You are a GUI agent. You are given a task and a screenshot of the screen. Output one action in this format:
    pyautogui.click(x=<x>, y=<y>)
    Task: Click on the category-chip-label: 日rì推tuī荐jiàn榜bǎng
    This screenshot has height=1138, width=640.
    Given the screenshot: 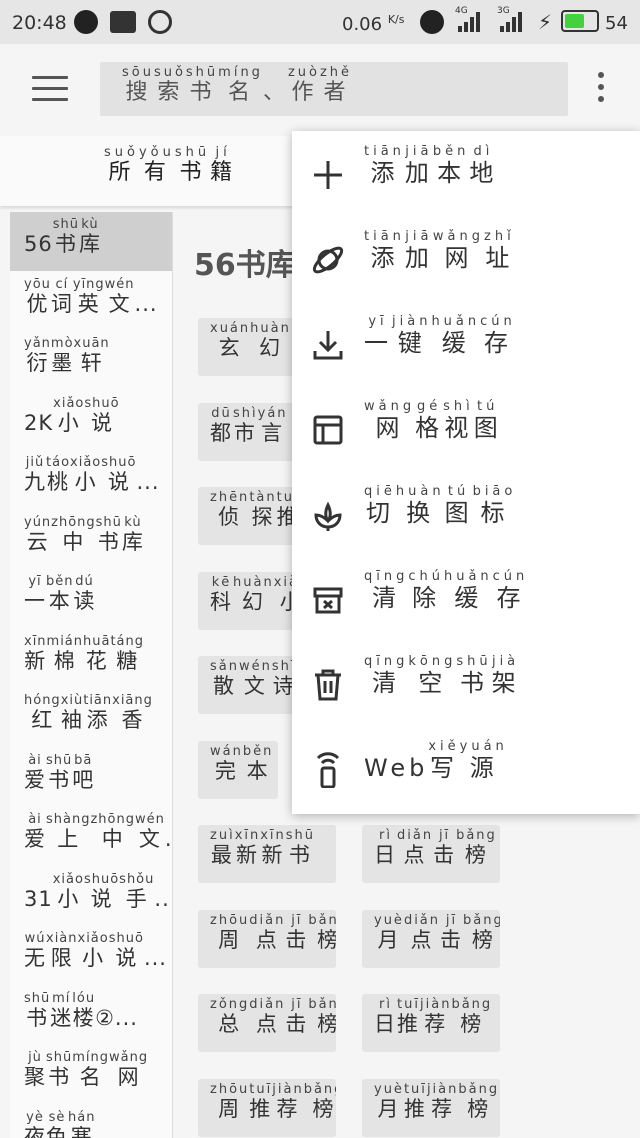 What is the action you would take?
    pyautogui.click(x=433, y=1016)
    